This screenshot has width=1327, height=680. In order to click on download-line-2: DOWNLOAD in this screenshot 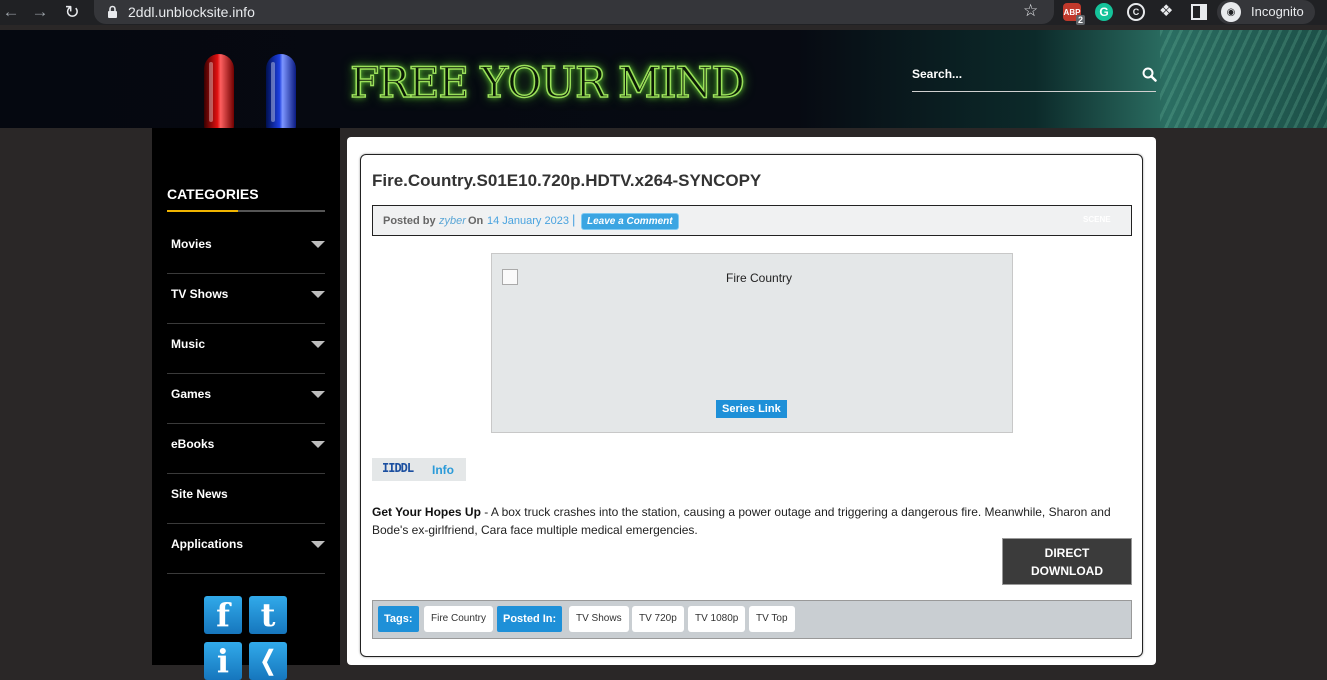, I will do `click(1067, 570)`.